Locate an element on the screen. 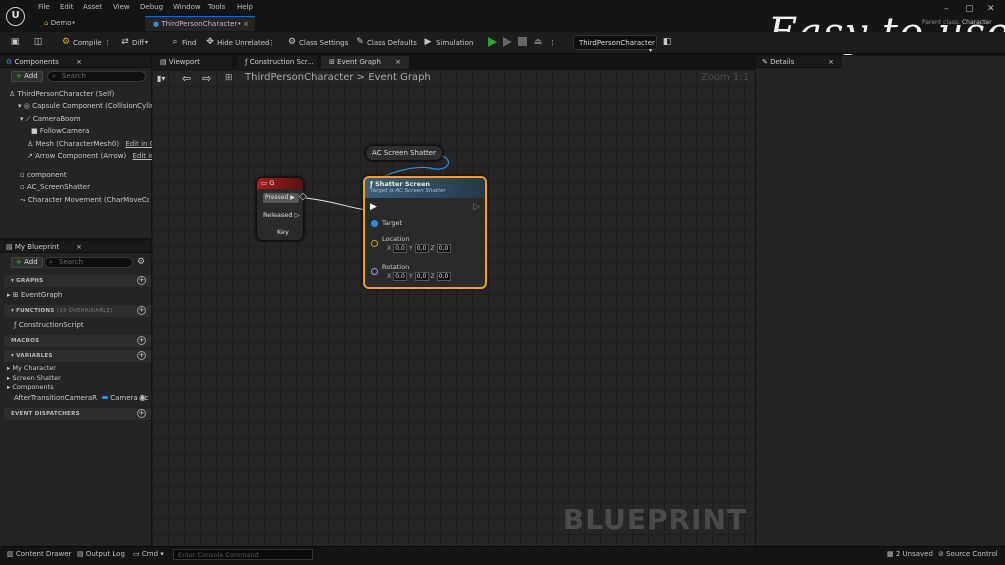 The image size is (1005, 565). find-button: Find is located at coordinates (189, 43).